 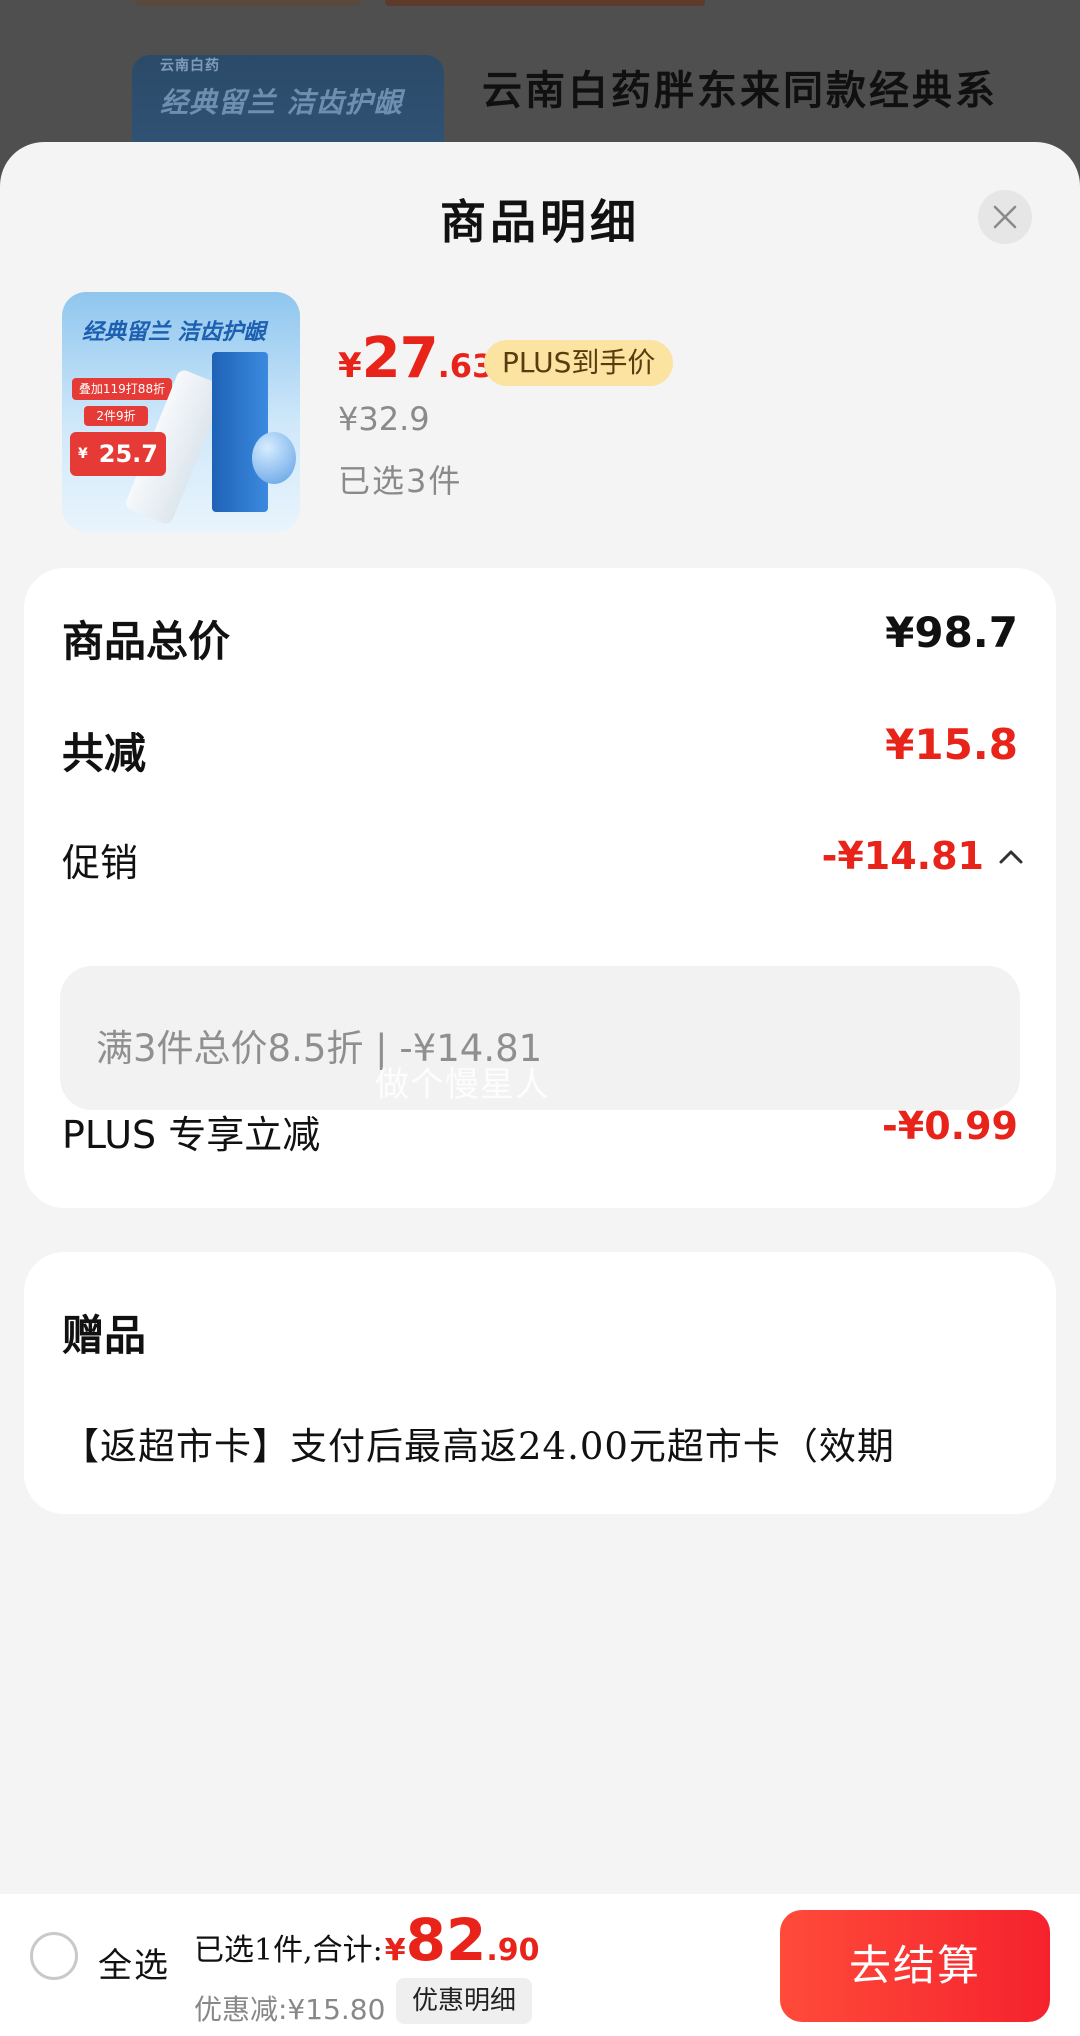 I want to click on price-integer: 27, so click(x=400, y=358).